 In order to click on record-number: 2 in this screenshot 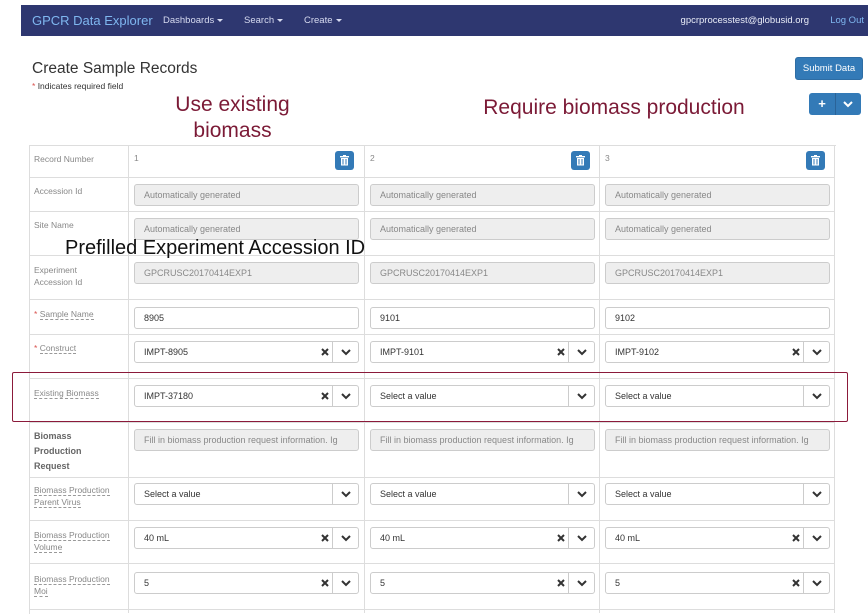, I will do `click(372, 158)`.